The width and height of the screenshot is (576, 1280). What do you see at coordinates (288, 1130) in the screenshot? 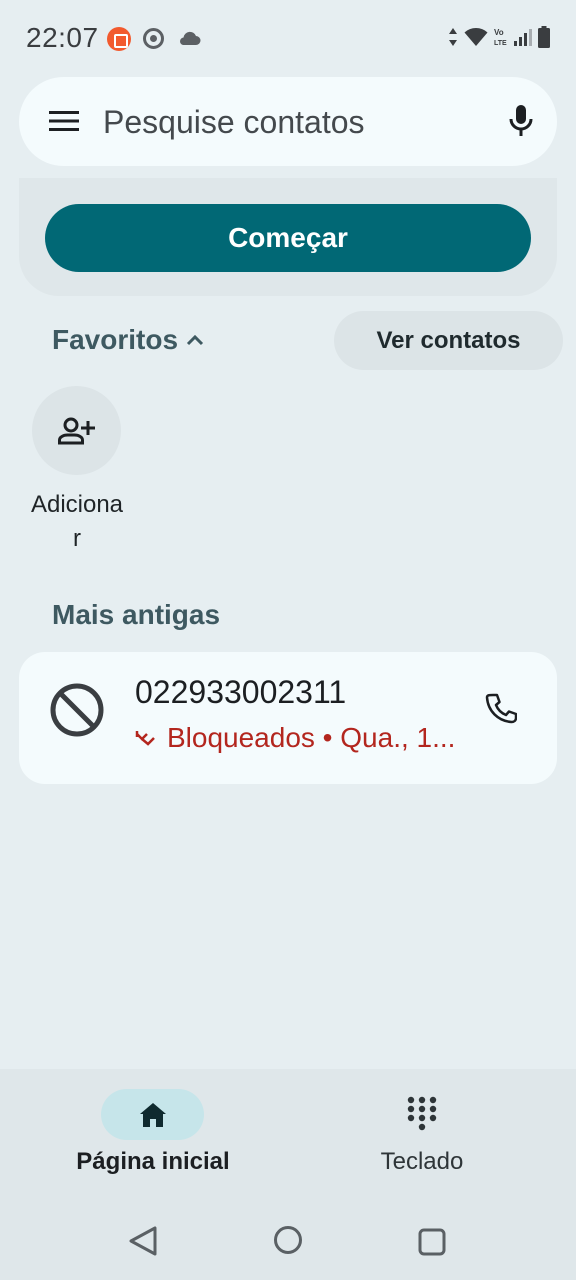
I see `bottom-nav: Página inicial Teclado` at bounding box center [288, 1130].